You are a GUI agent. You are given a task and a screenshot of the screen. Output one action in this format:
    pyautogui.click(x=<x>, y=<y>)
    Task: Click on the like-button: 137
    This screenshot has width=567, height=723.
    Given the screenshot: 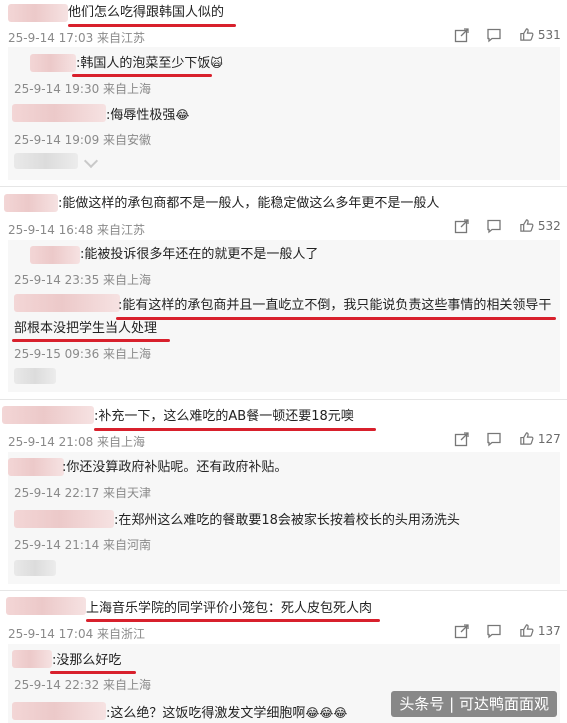 What is the action you would take?
    pyautogui.click(x=540, y=630)
    